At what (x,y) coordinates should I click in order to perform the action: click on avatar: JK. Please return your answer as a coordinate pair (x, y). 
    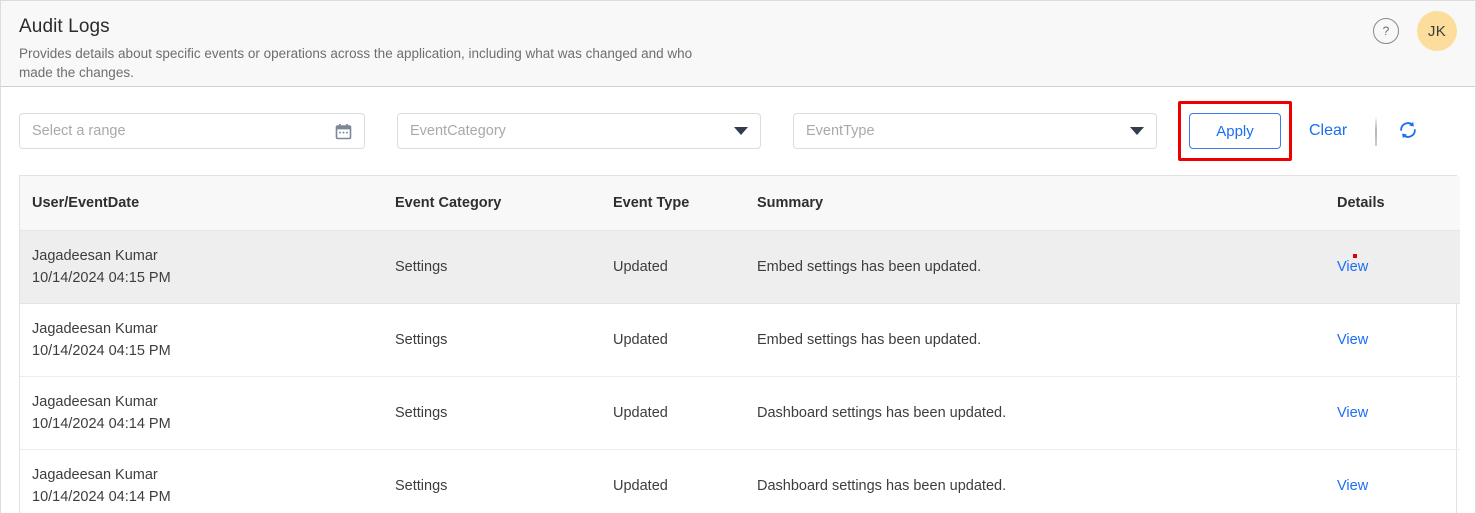
    Looking at the image, I should click on (1437, 31).